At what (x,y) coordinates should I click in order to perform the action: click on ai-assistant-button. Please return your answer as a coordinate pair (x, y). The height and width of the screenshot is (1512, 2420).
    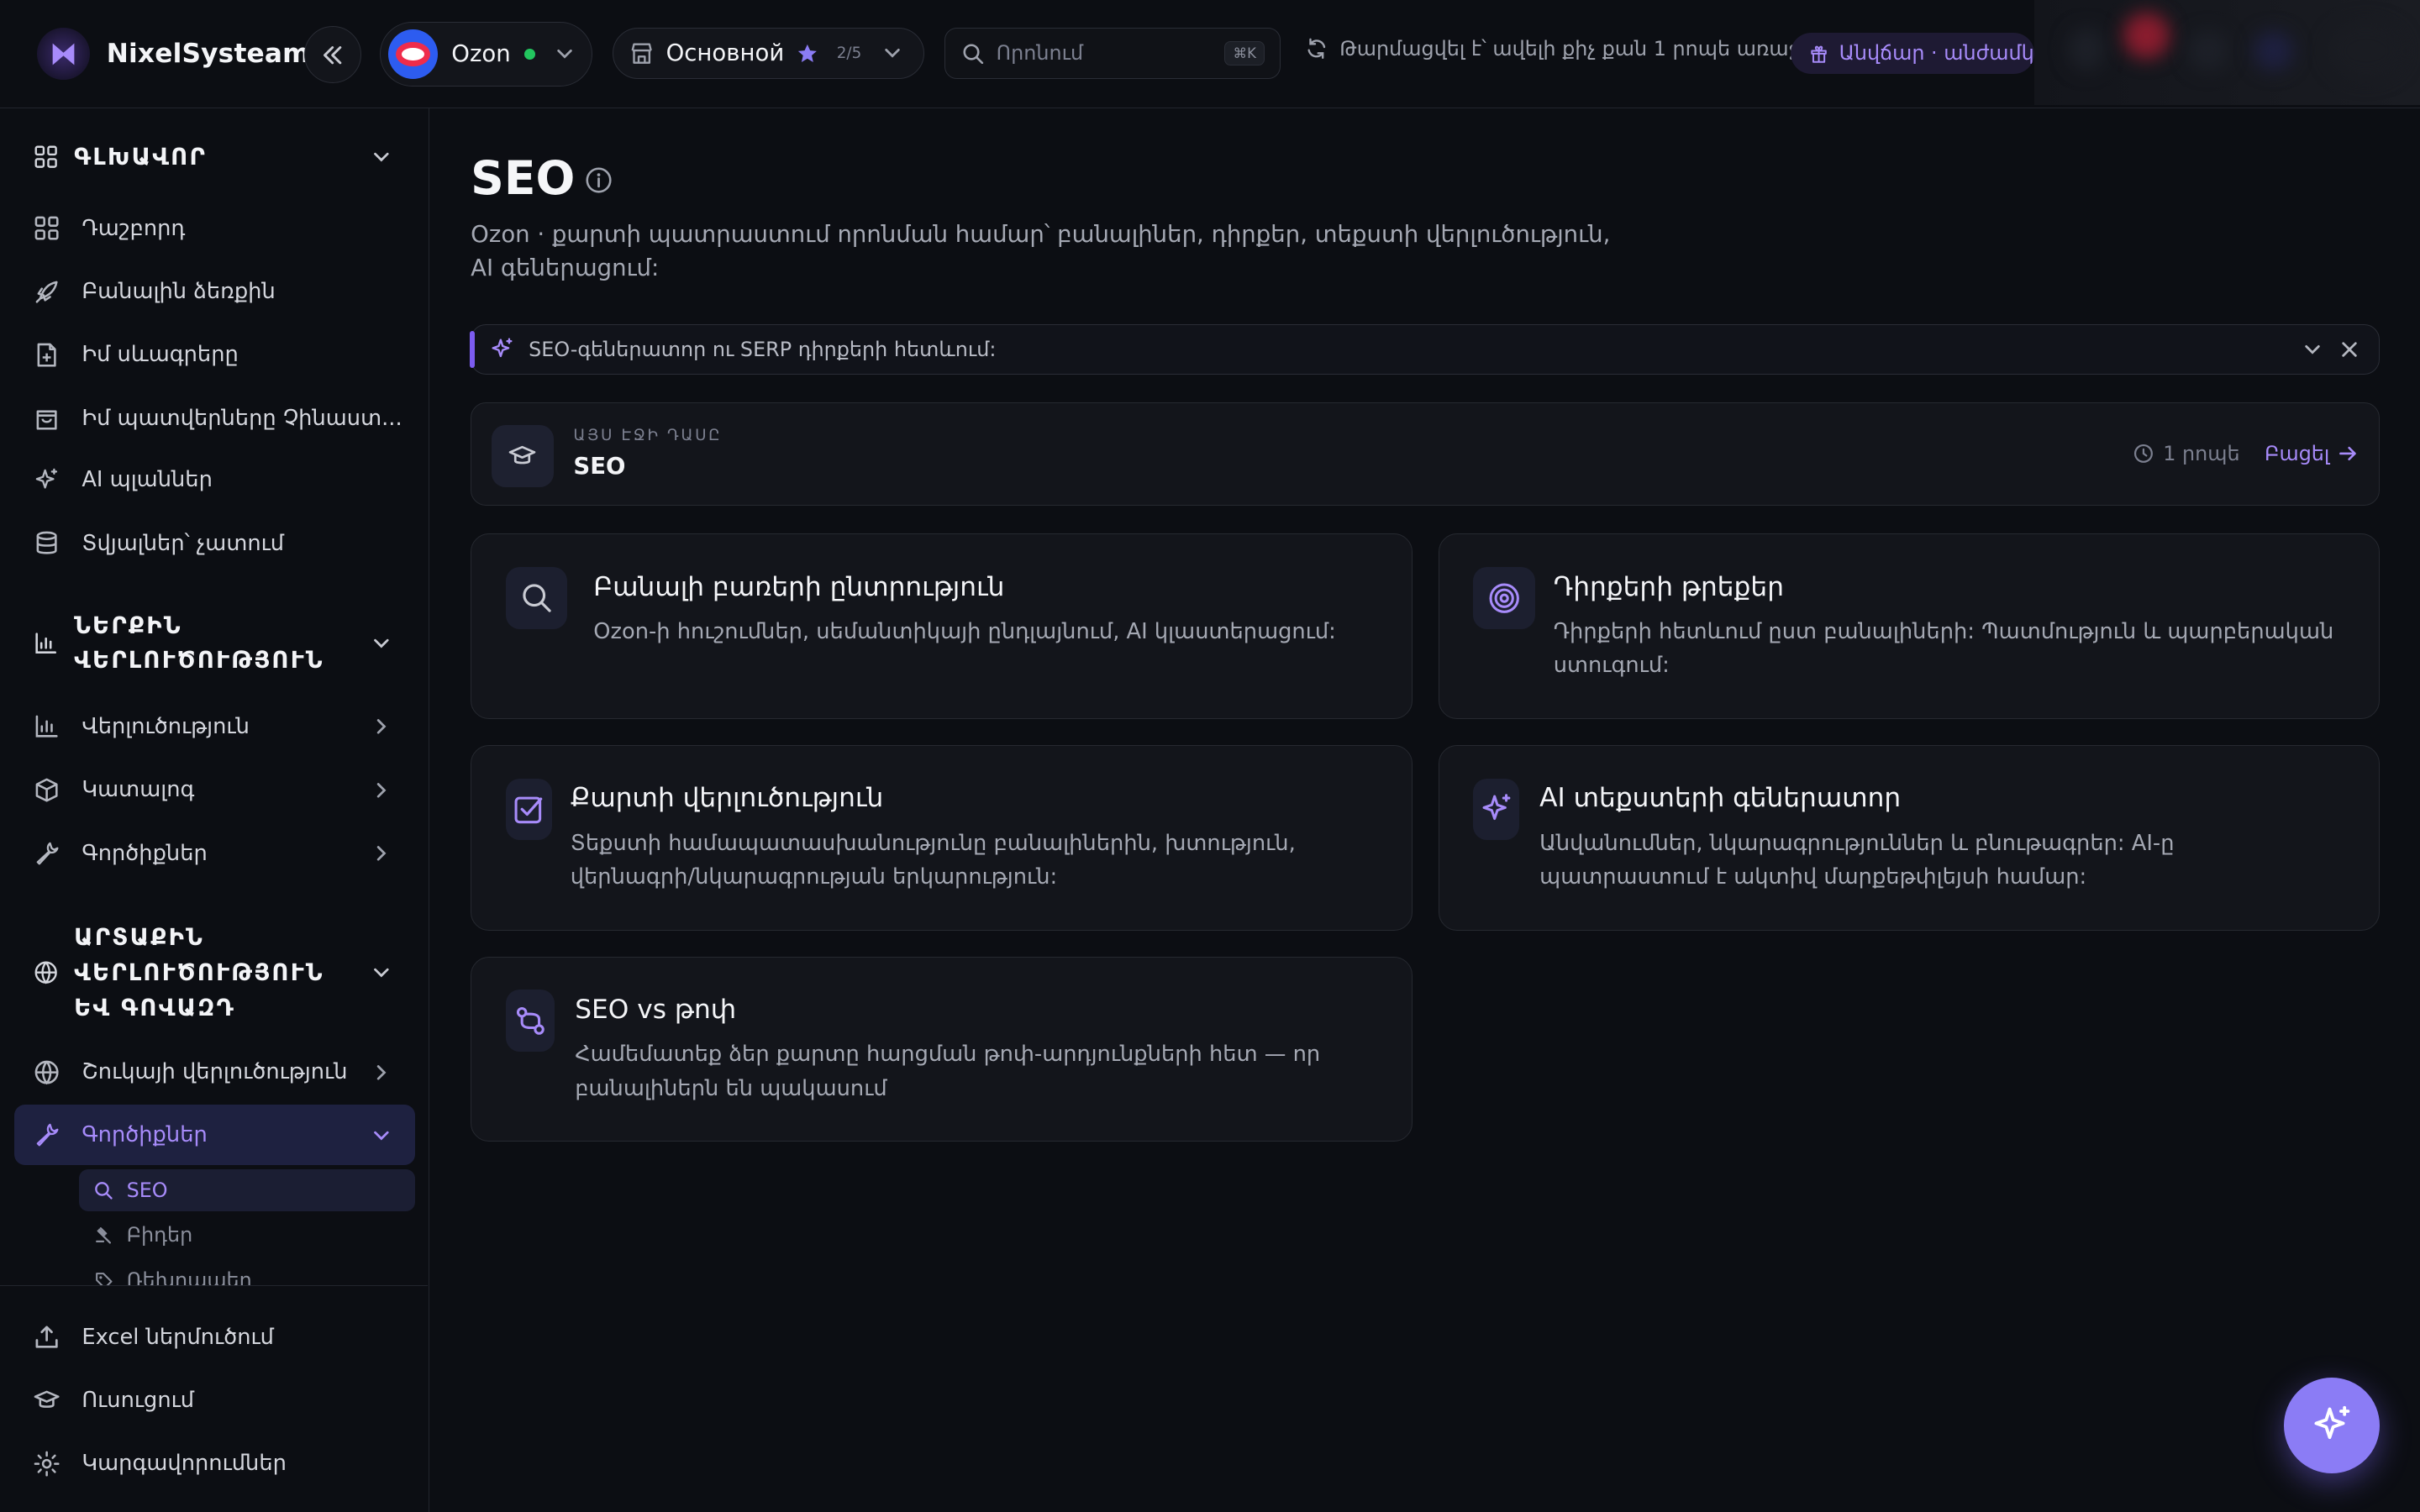
    Looking at the image, I should click on (2332, 1426).